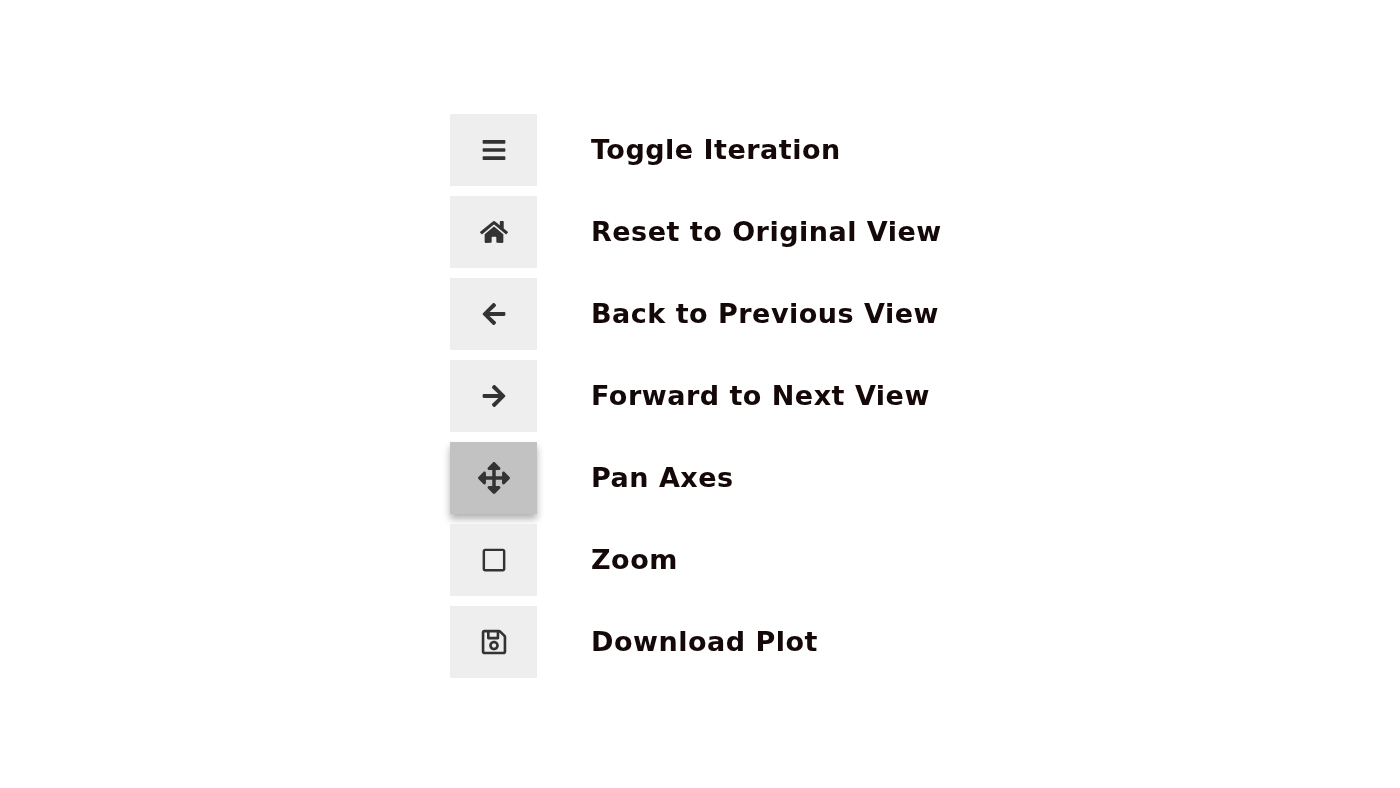  Describe the element at coordinates (704, 641) in the screenshot. I see `tool-label: Download Plot` at that location.